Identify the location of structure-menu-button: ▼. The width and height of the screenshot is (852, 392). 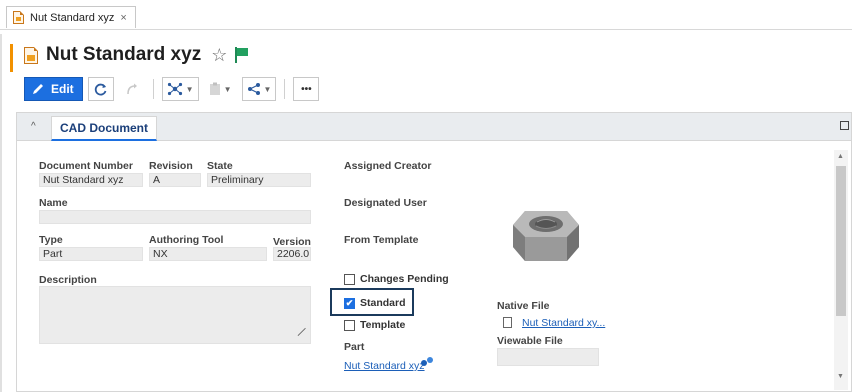
(180, 89).